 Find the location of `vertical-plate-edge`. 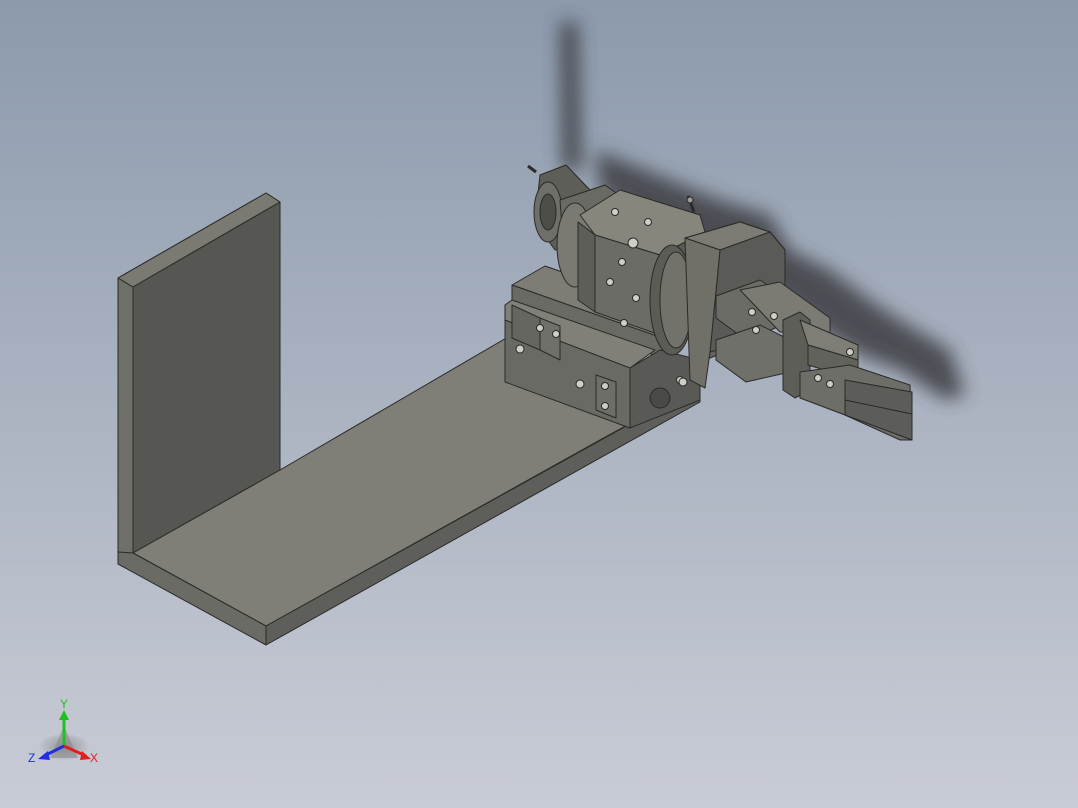

vertical-plate-edge is located at coordinates (125, 419).